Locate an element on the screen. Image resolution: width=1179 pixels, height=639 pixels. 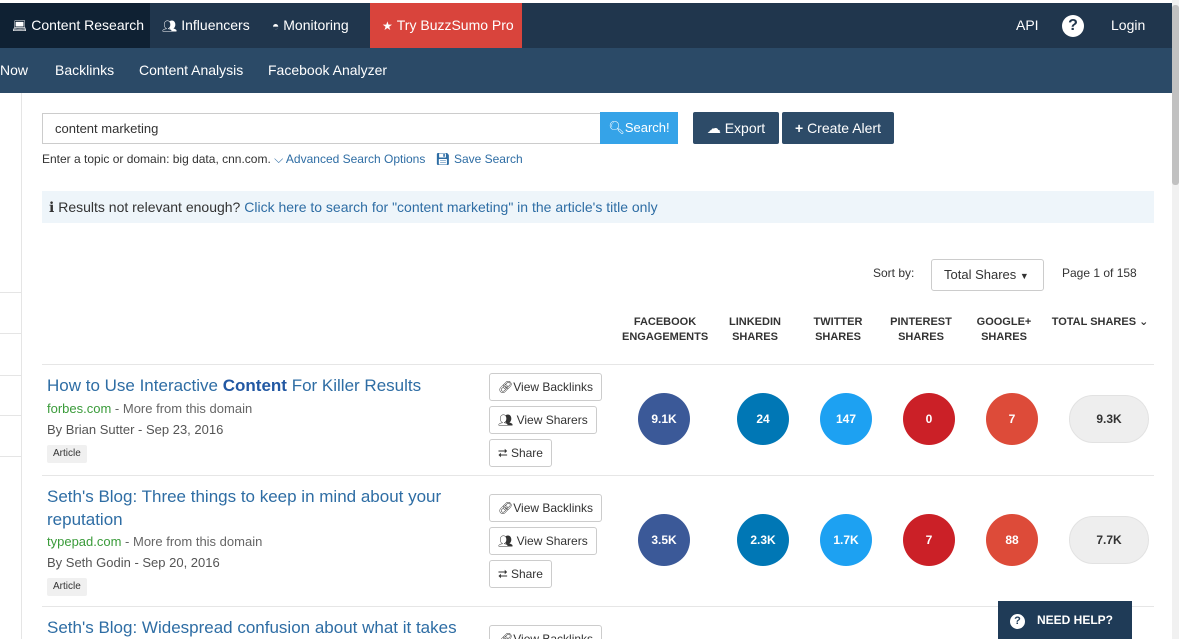
caret-down-icon: ▼ is located at coordinates (1024, 276).